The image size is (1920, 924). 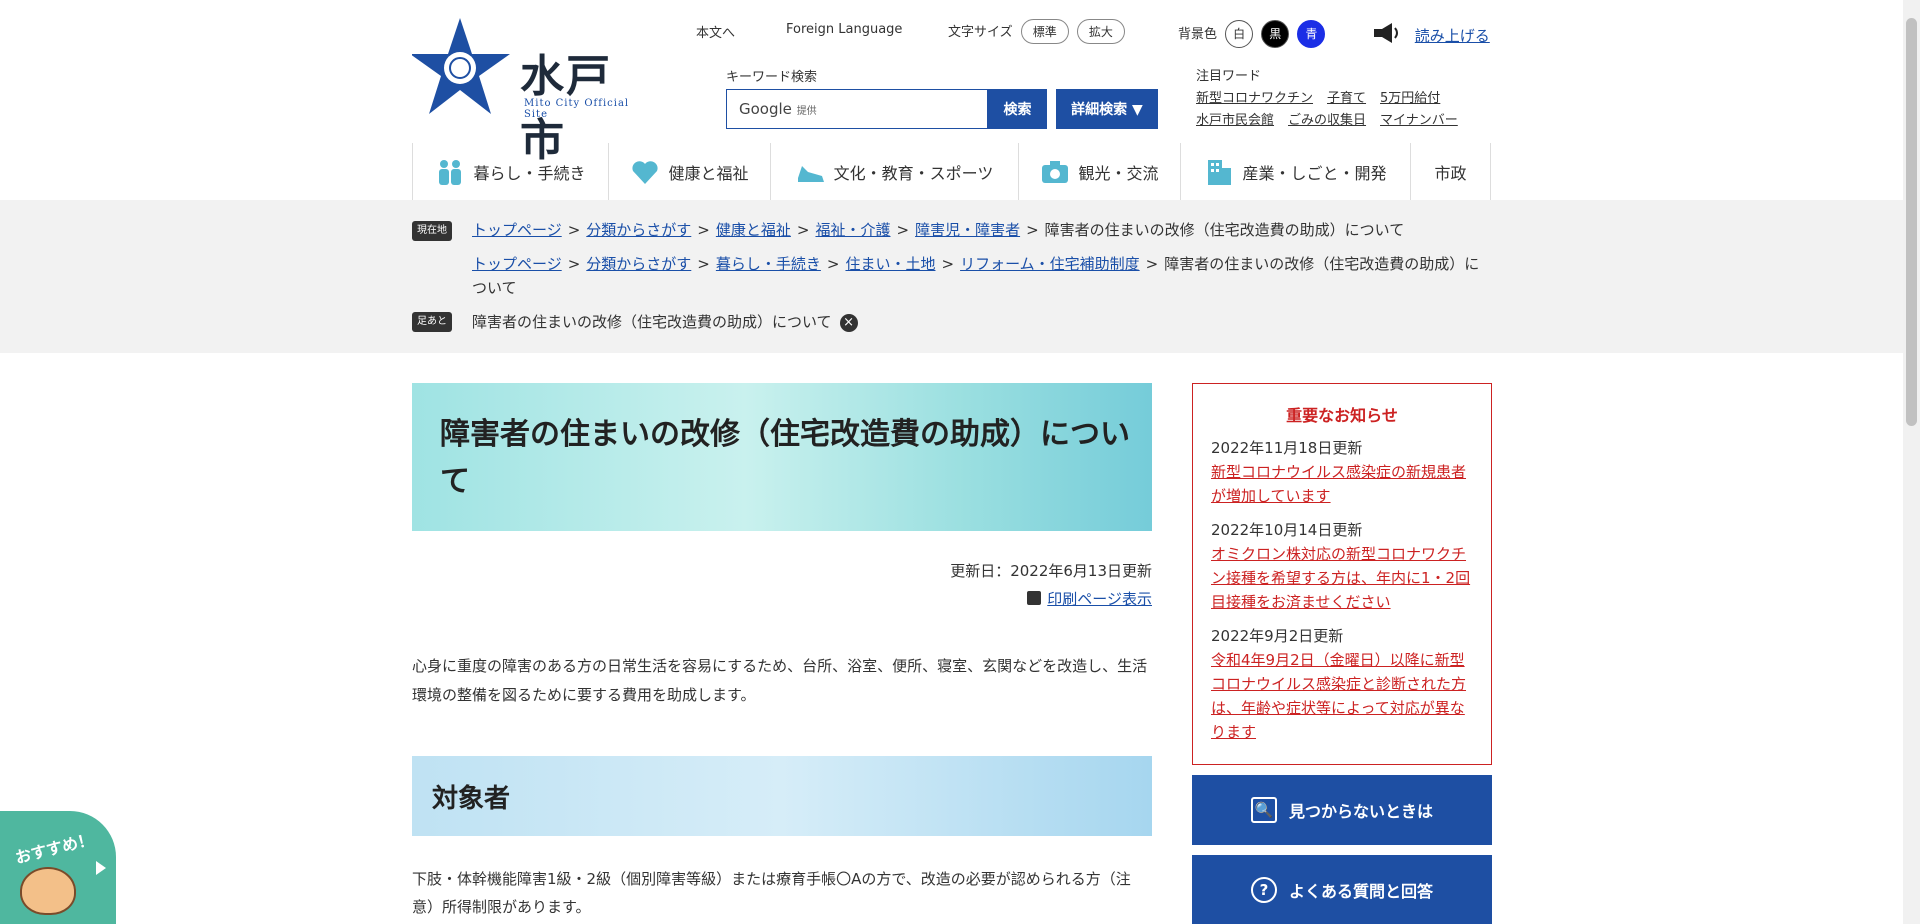 I want to click on nav-item-tourism: 観光・交流, so click(x=1099, y=171).